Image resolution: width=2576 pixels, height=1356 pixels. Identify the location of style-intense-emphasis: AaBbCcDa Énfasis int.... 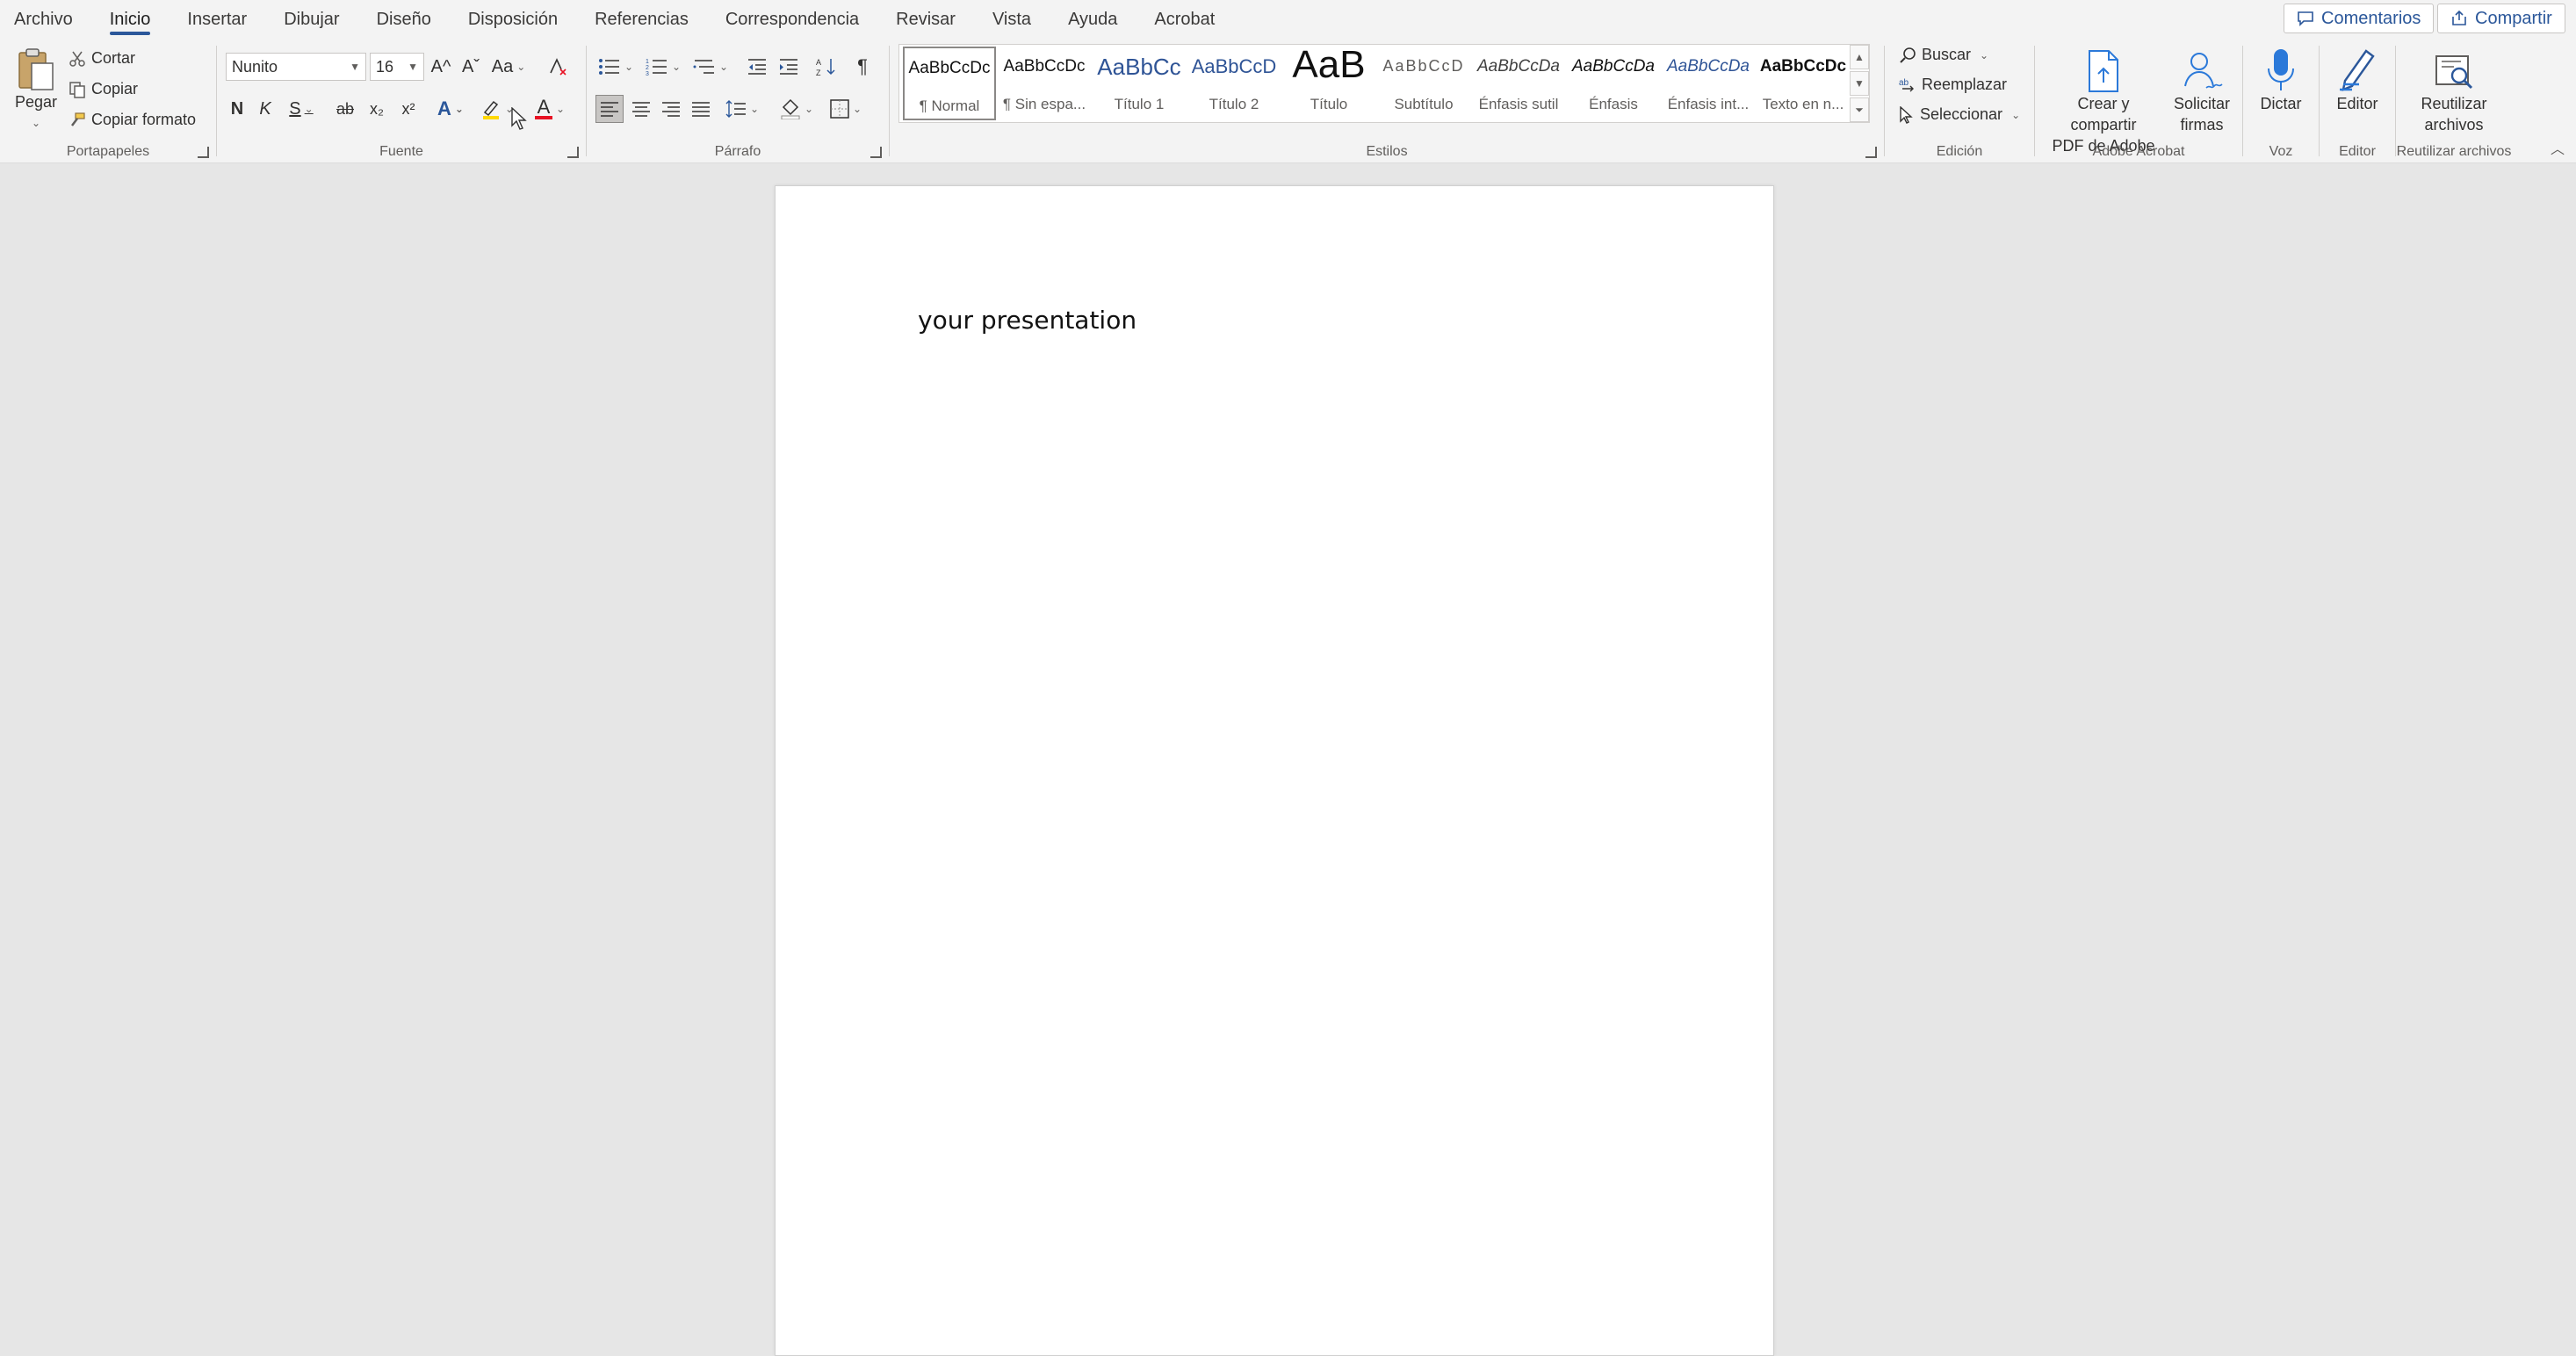
(1708, 84).